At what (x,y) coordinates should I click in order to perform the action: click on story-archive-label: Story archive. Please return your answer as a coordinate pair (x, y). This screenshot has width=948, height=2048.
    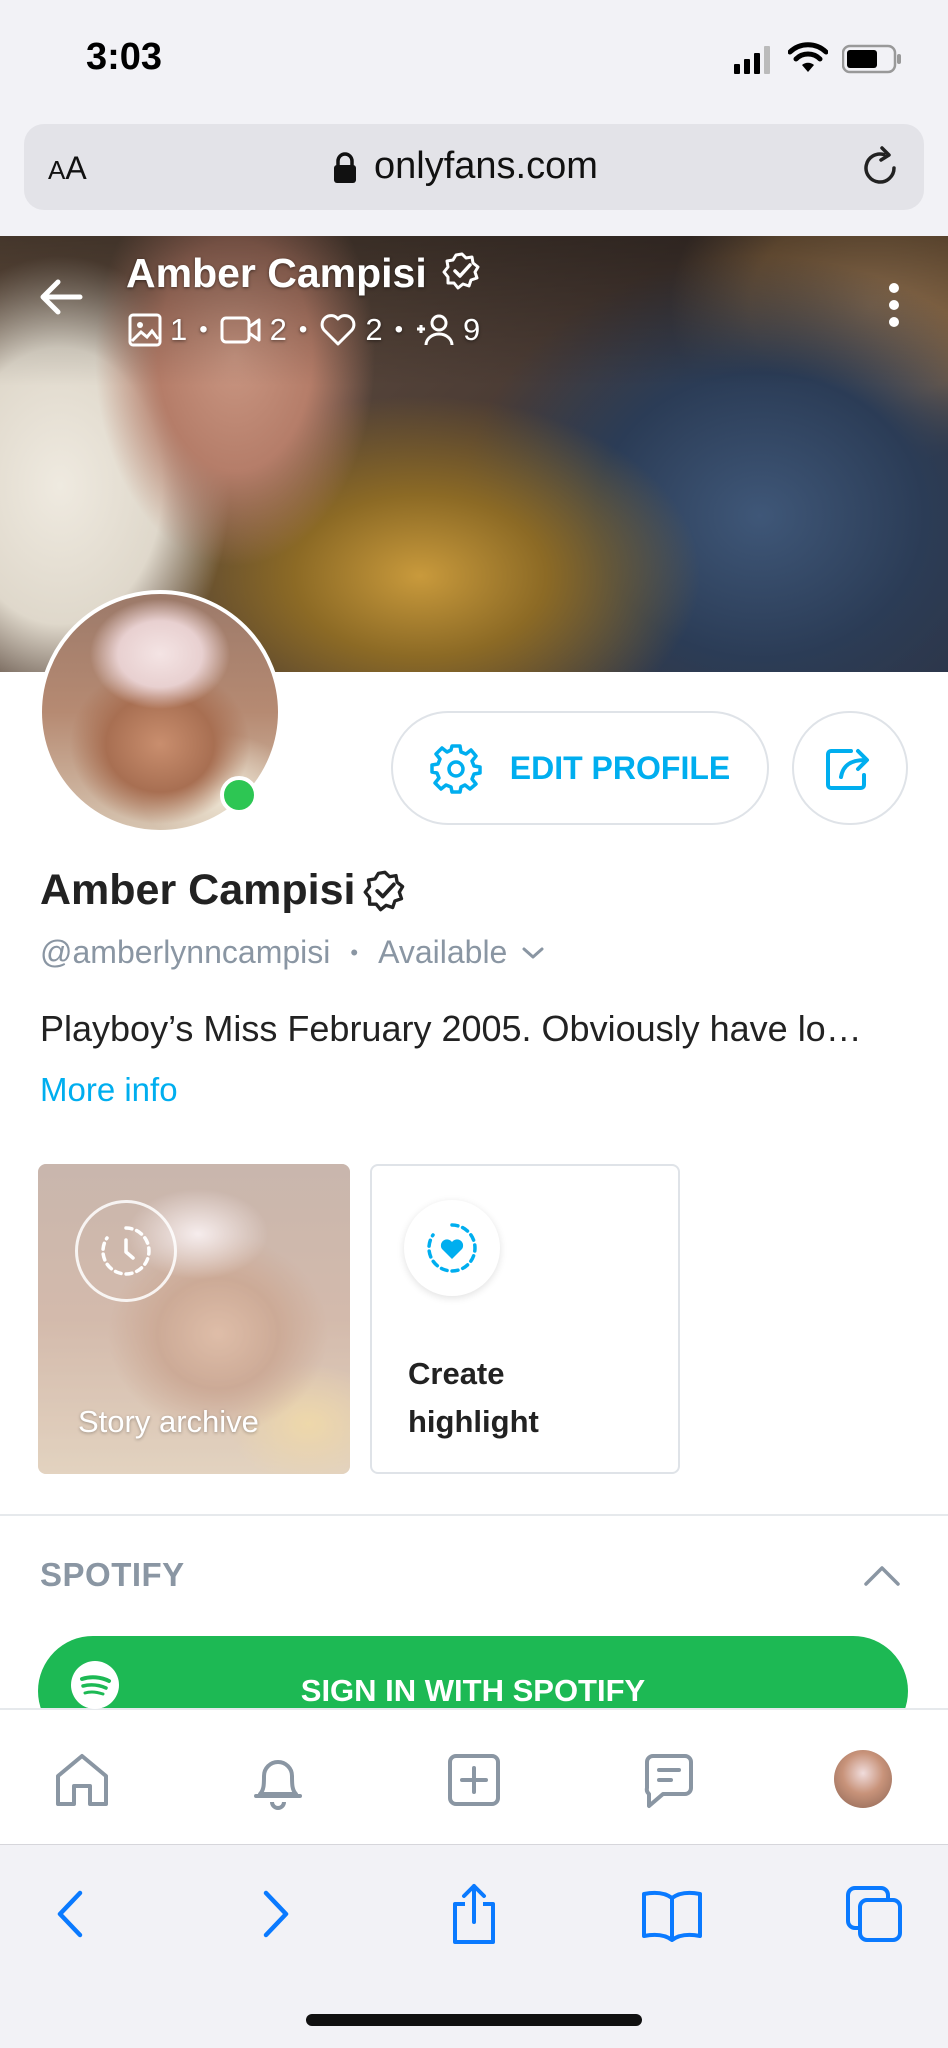
    Looking at the image, I should click on (168, 1421).